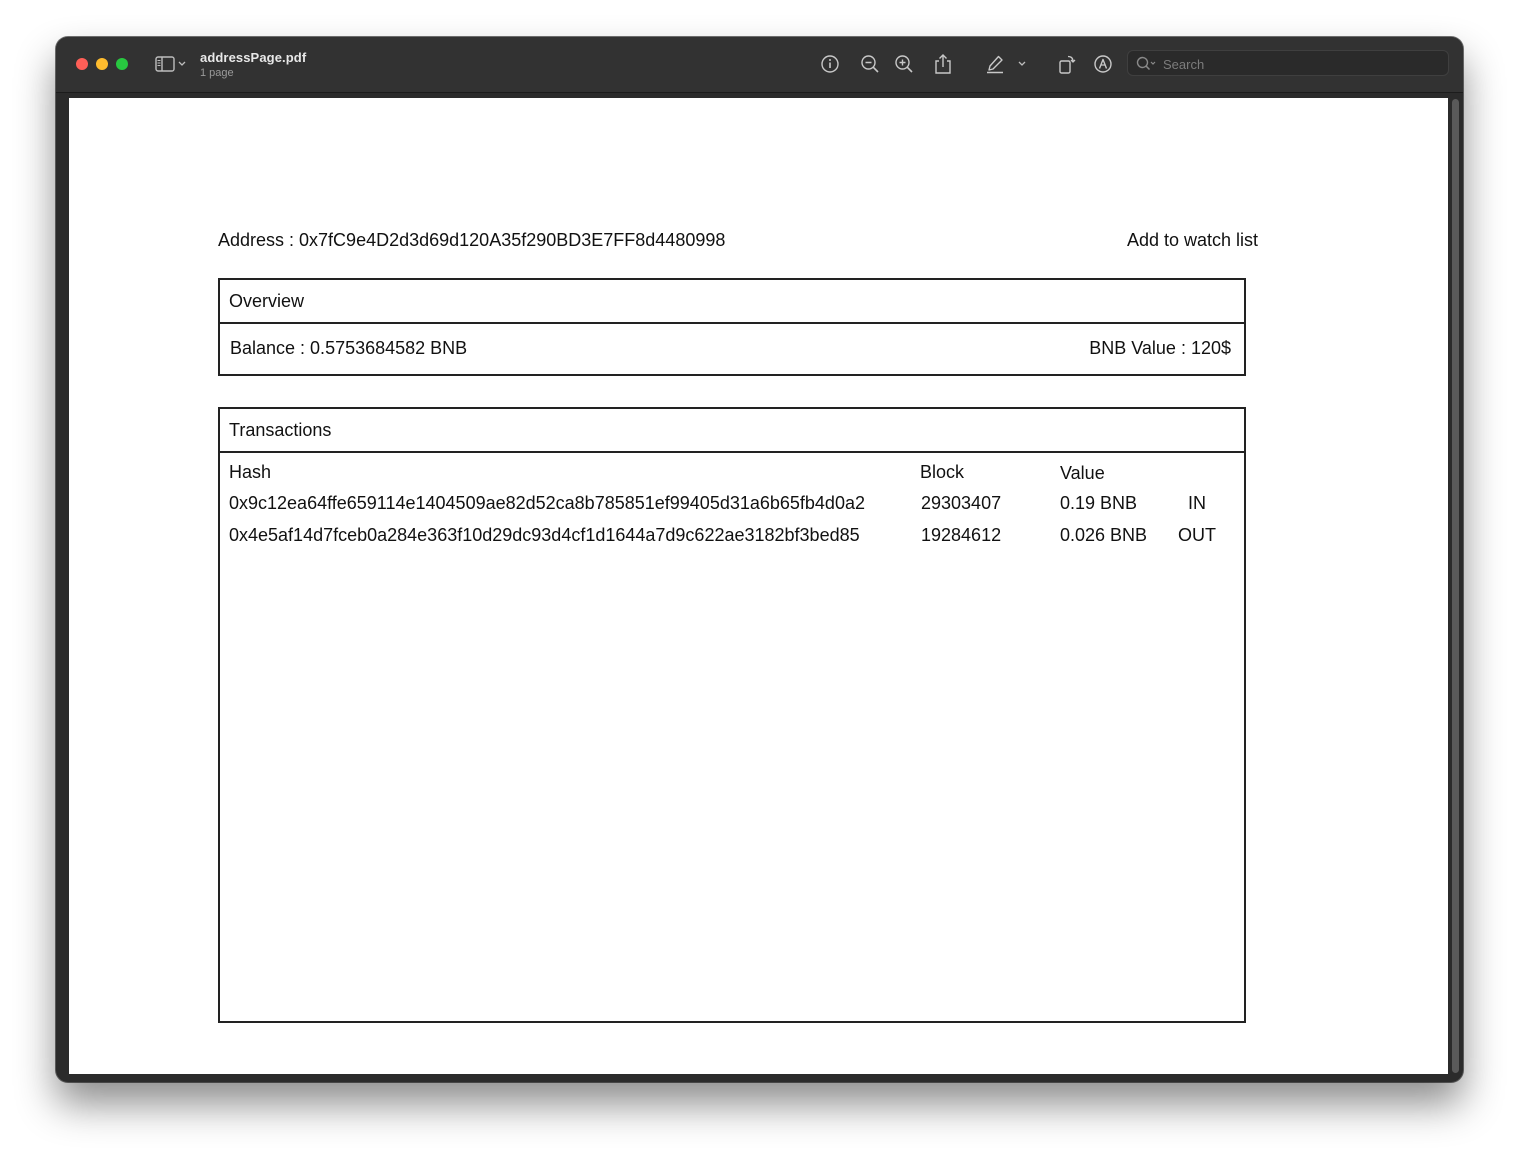 Image resolution: width=1519 pixels, height=1156 pixels. I want to click on sidebar-toggle-button, so click(171, 64).